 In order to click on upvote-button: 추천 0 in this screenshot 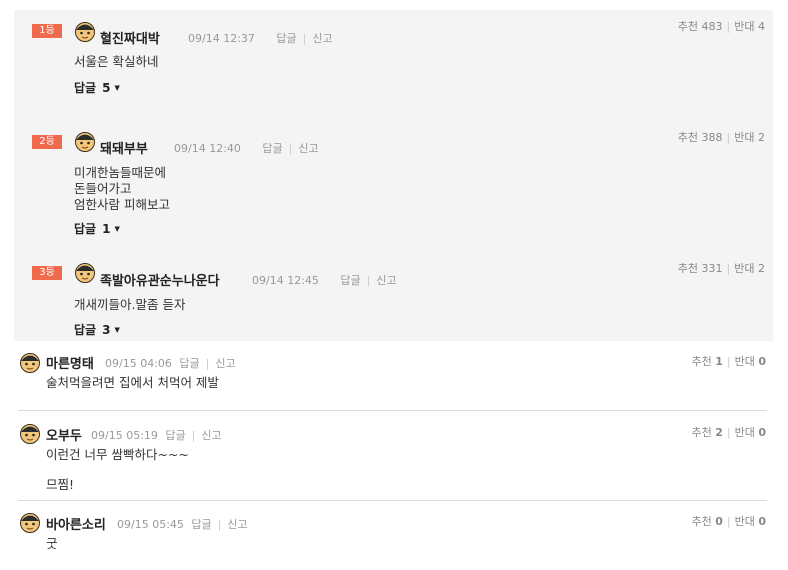, I will do `click(706, 521)`.